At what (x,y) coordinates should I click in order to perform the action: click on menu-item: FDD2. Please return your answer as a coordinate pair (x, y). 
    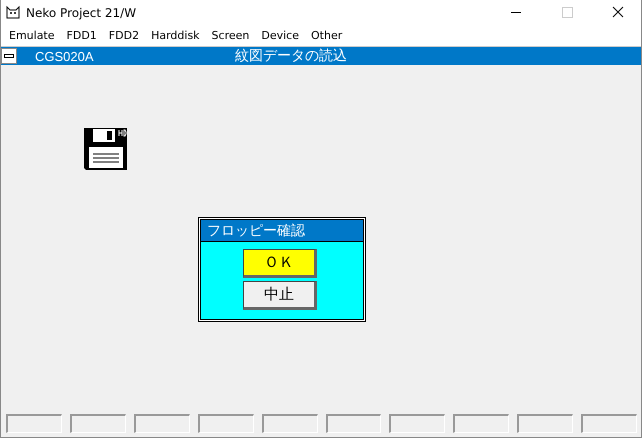
    Looking at the image, I should click on (124, 35).